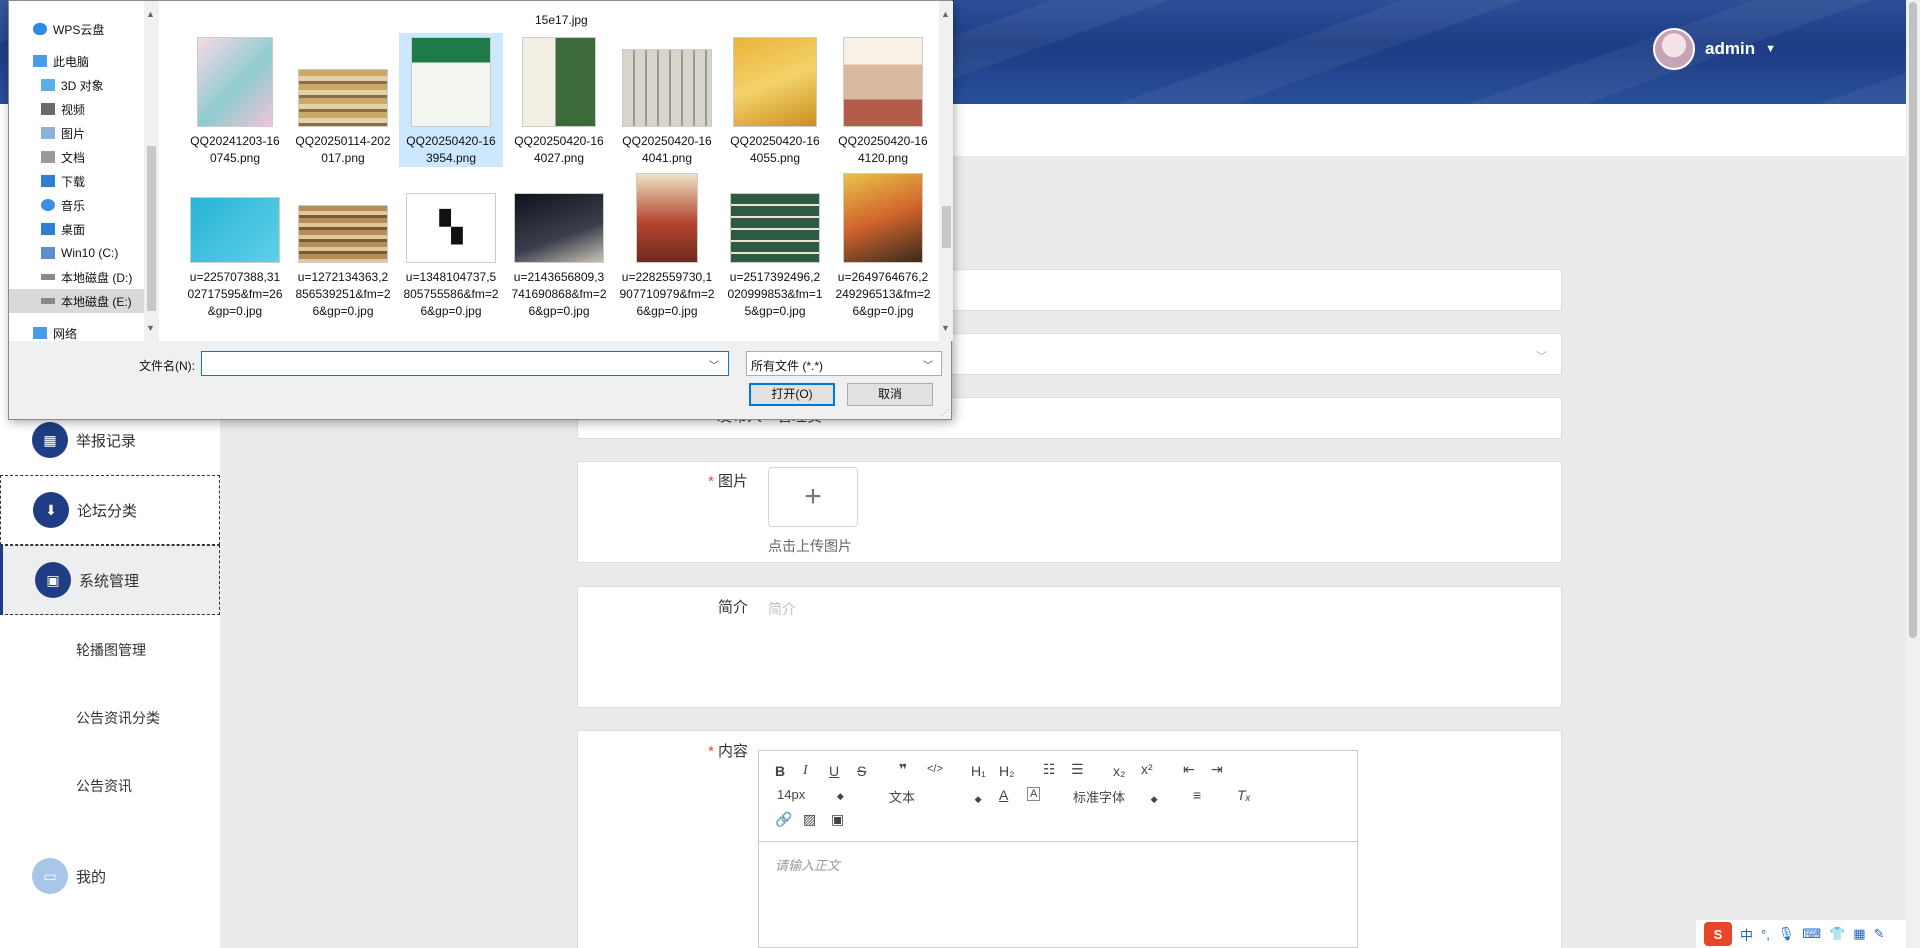  I want to click on cancel-button: 取消, so click(890, 394).